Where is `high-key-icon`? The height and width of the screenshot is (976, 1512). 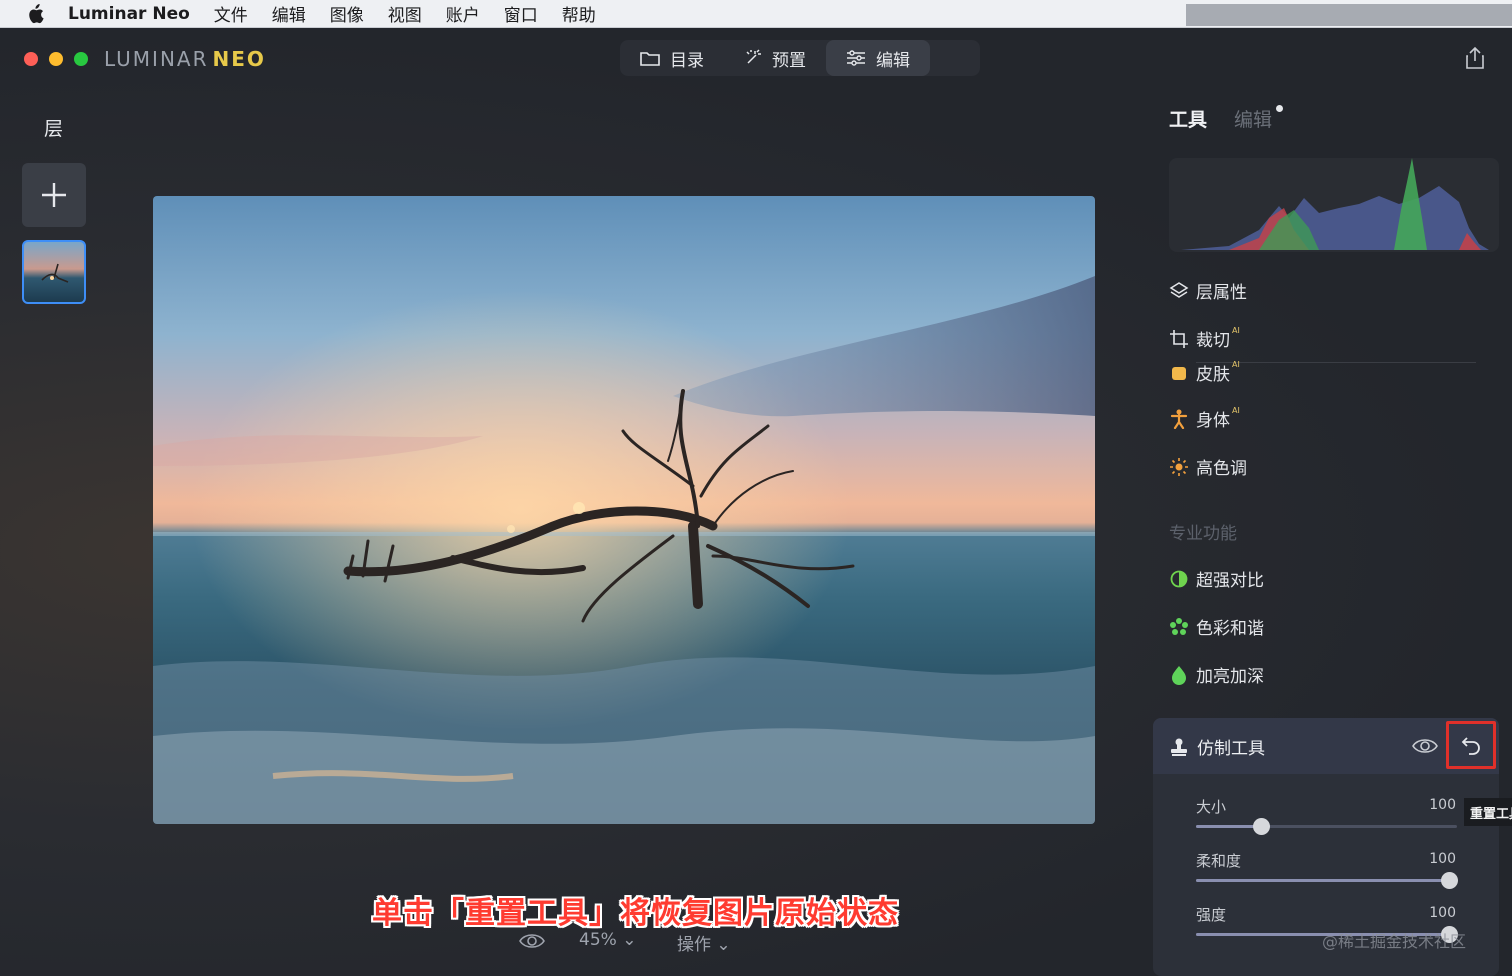
high-key-icon is located at coordinates (1179, 467).